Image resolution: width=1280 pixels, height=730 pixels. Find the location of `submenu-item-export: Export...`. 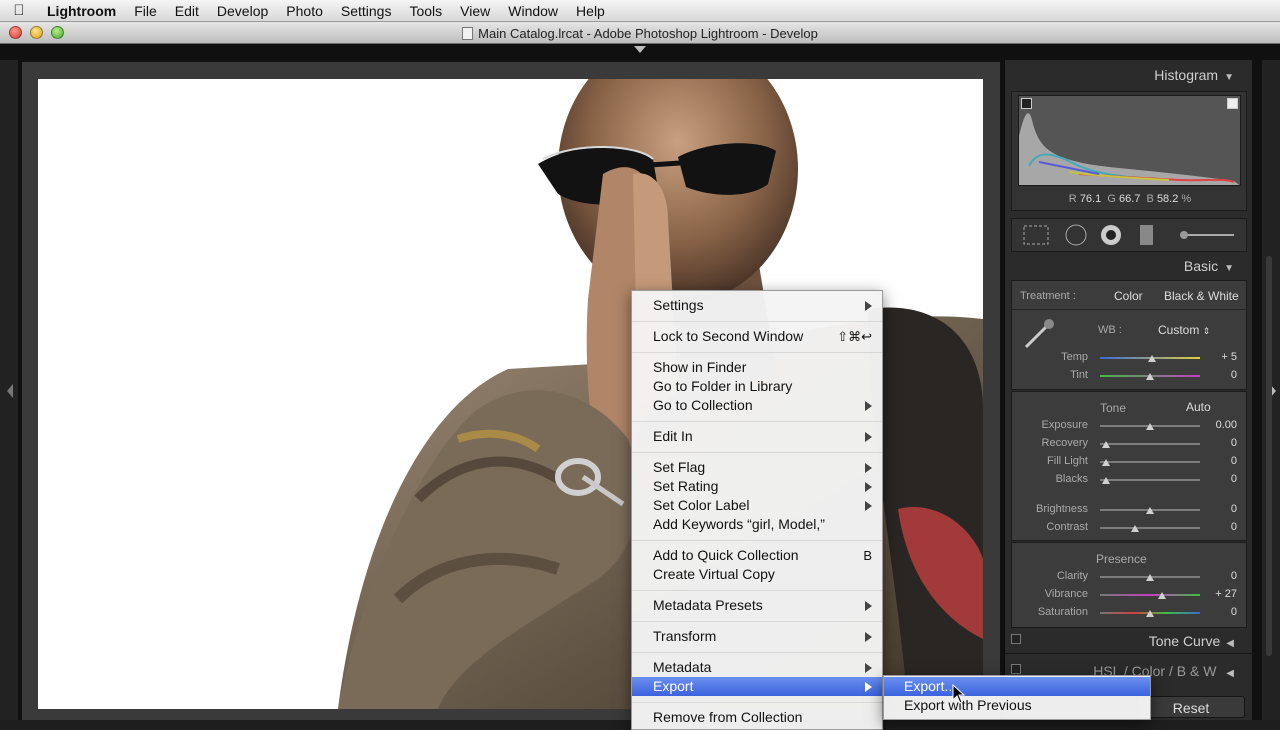

submenu-item-export: Export... is located at coordinates (1017, 686).